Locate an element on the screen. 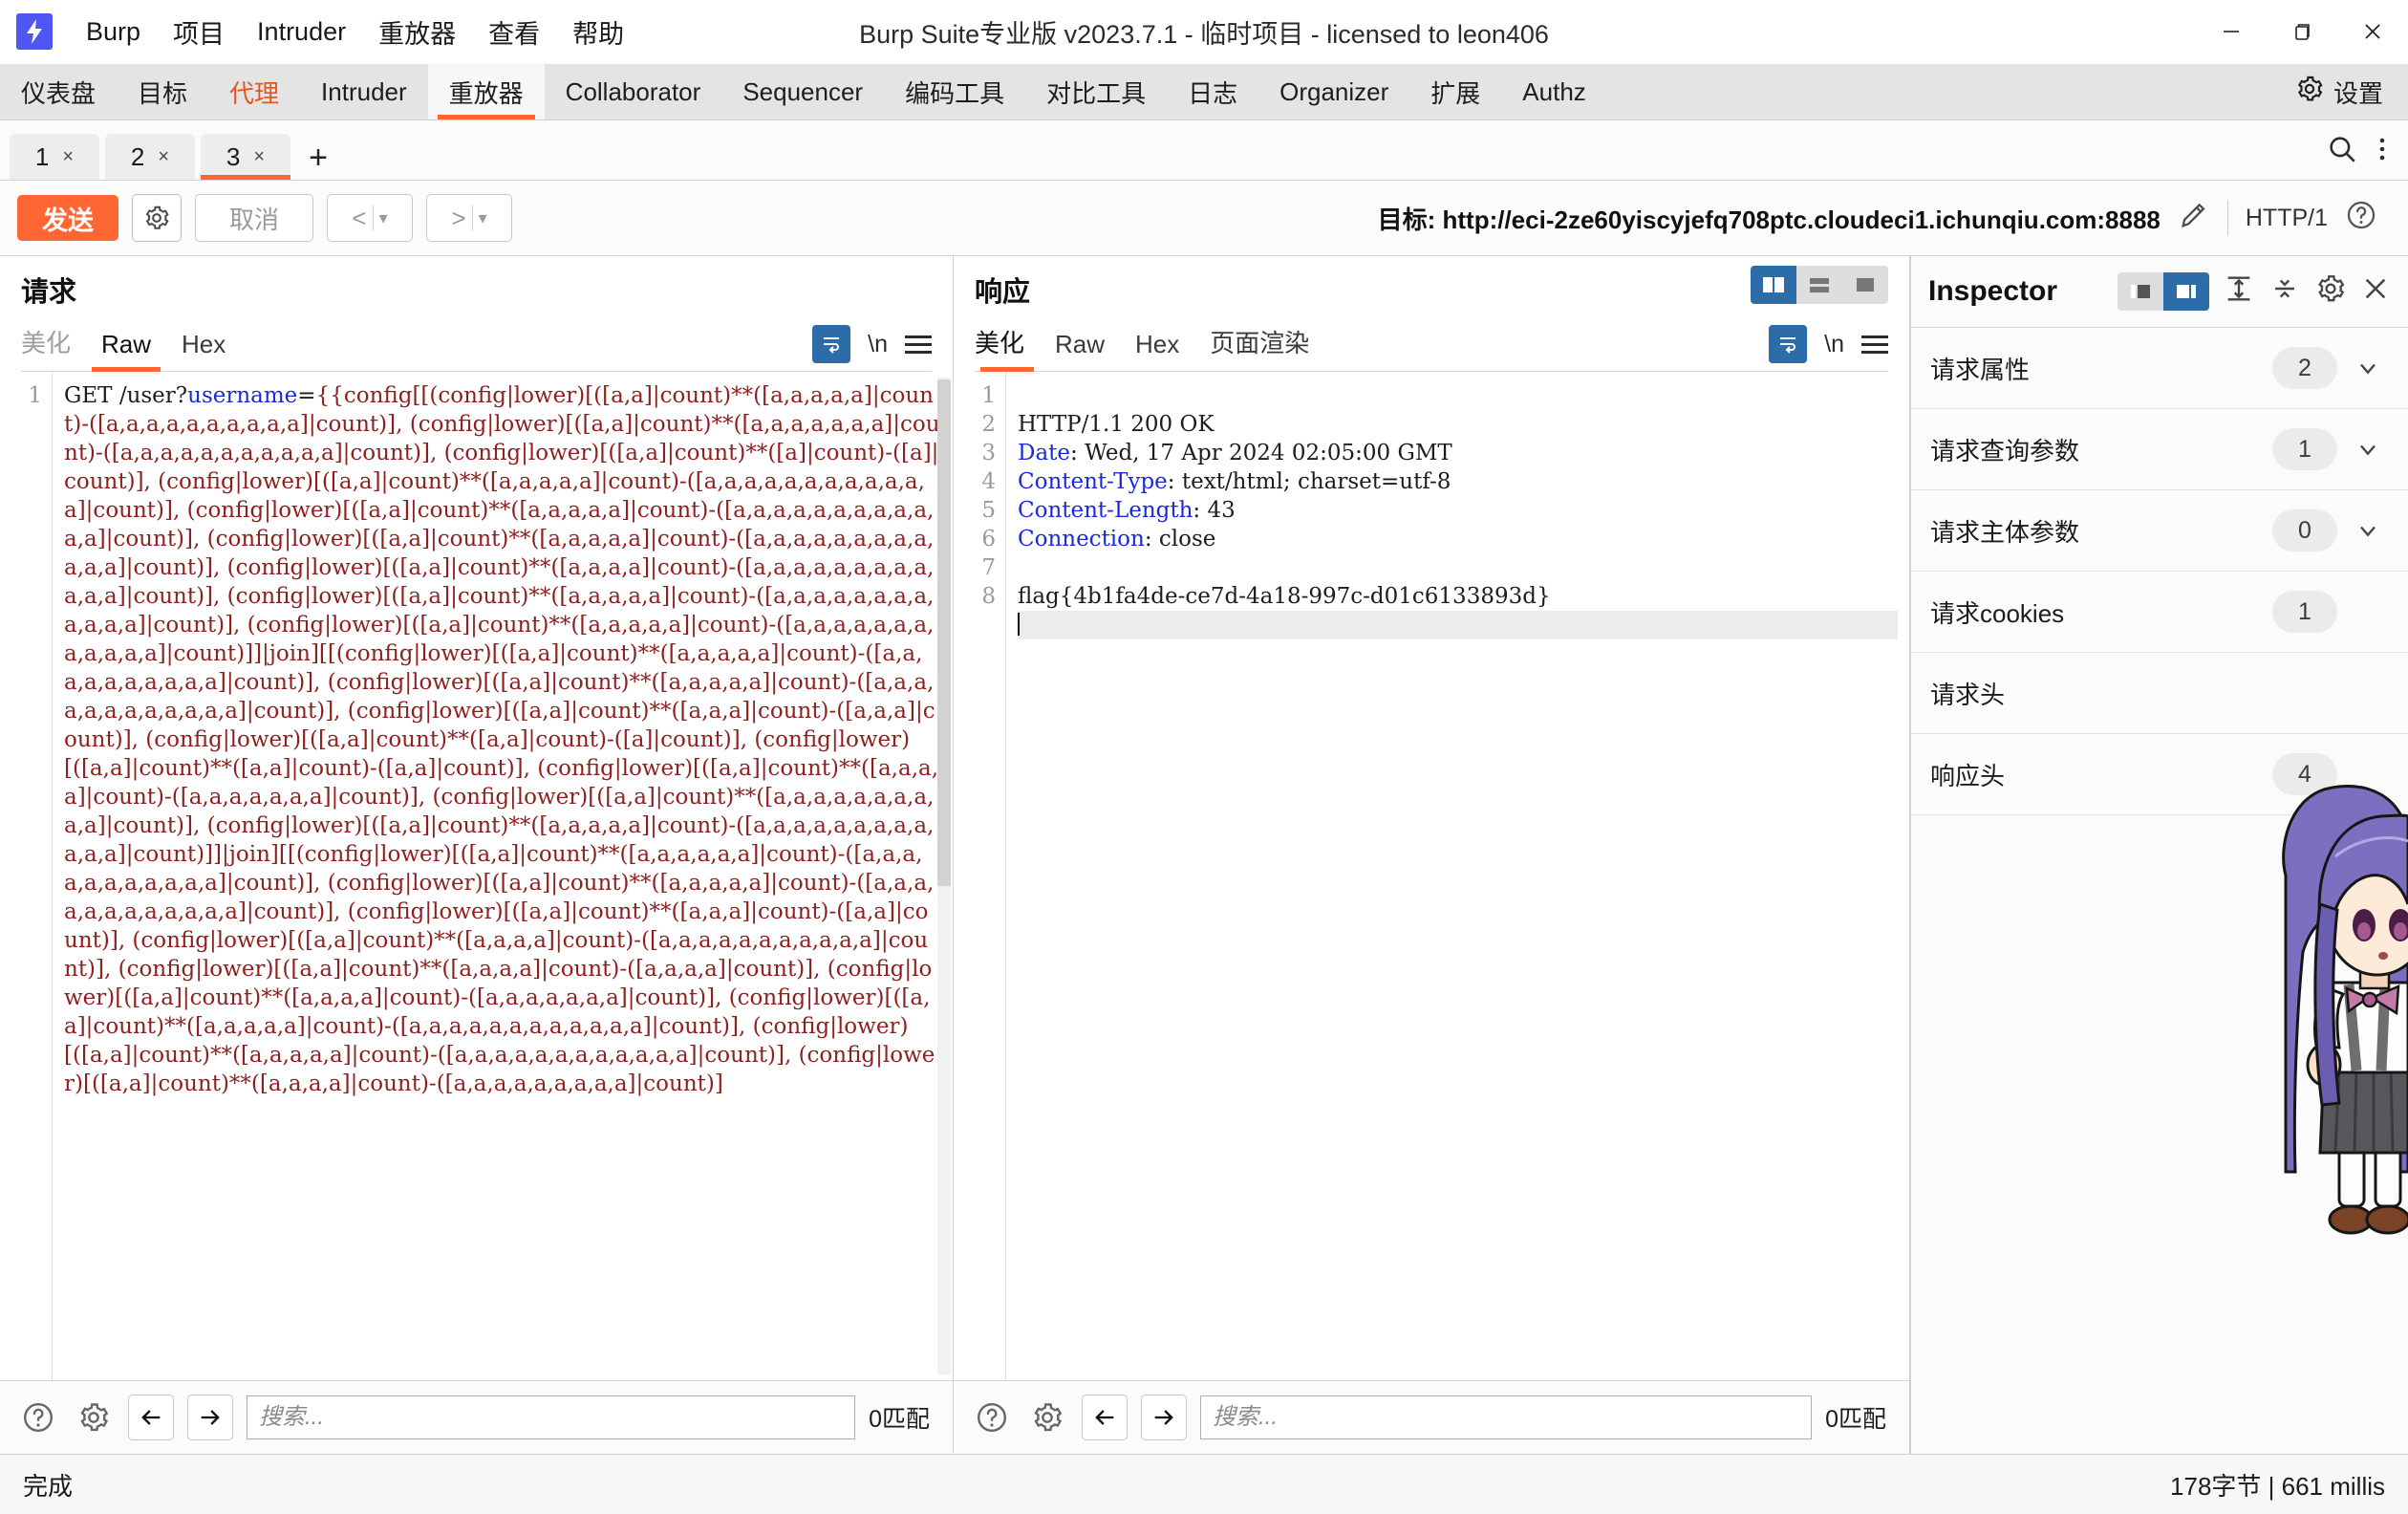 The width and height of the screenshot is (2408, 1514). menu-item-intruder: Intruder is located at coordinates (302, 32).